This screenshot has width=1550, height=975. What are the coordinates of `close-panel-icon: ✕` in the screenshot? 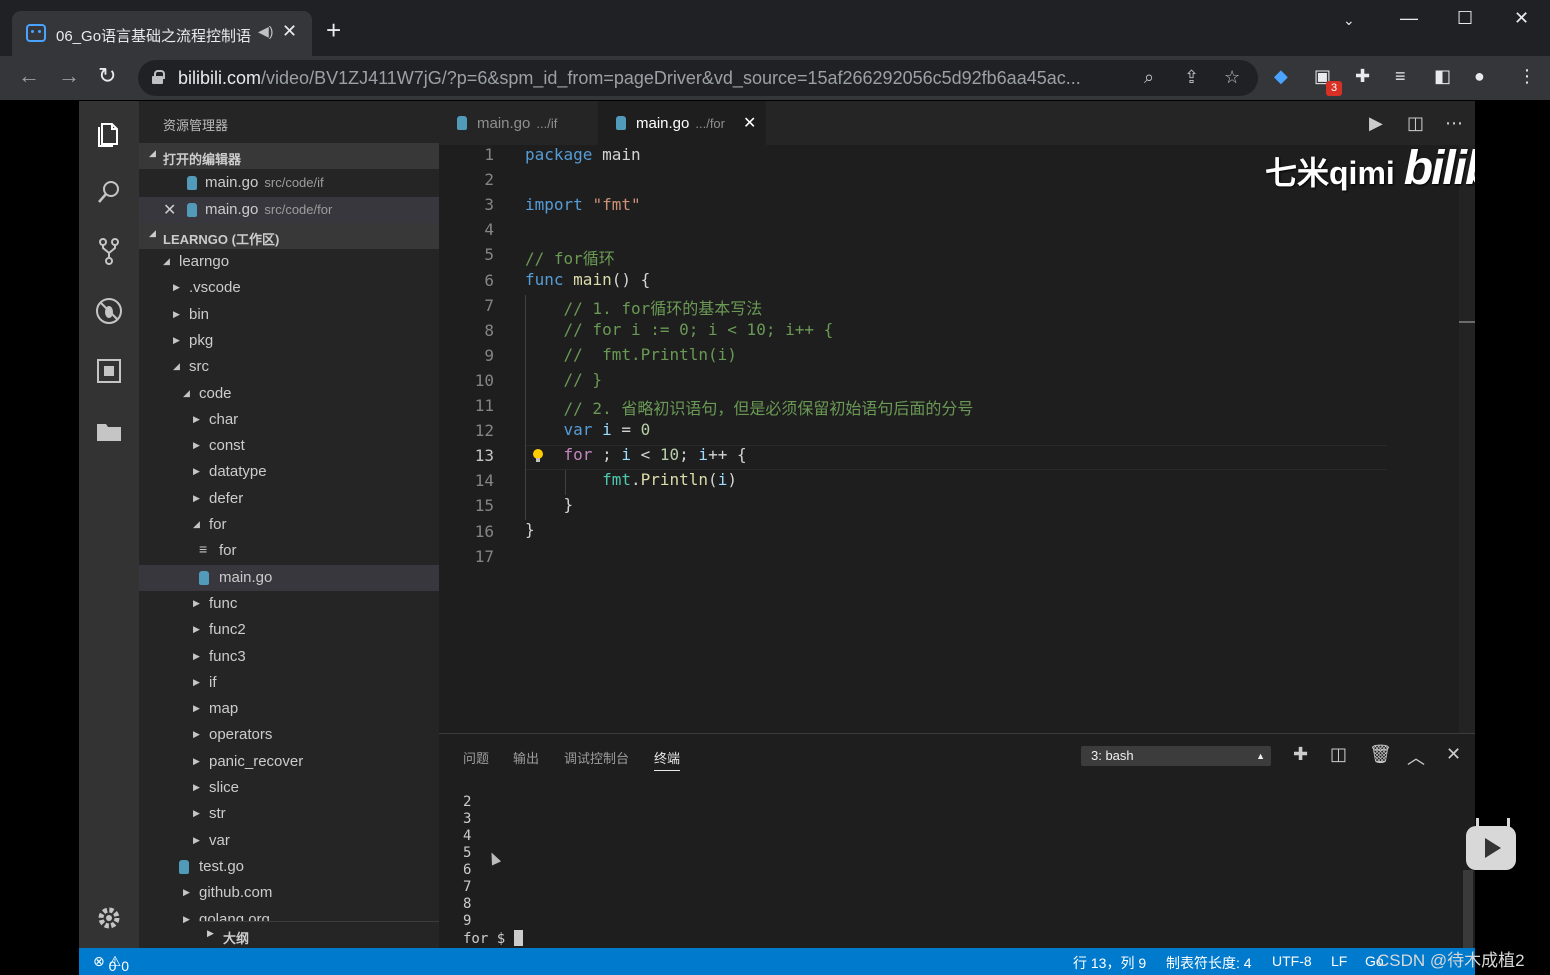 It's located at (1453, 754).